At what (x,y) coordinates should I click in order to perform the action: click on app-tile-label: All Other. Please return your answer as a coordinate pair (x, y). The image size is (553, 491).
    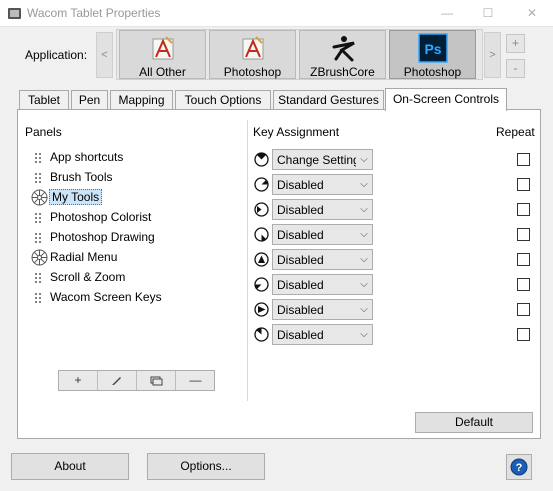
    Looking at the image, I should click on (162, 72).